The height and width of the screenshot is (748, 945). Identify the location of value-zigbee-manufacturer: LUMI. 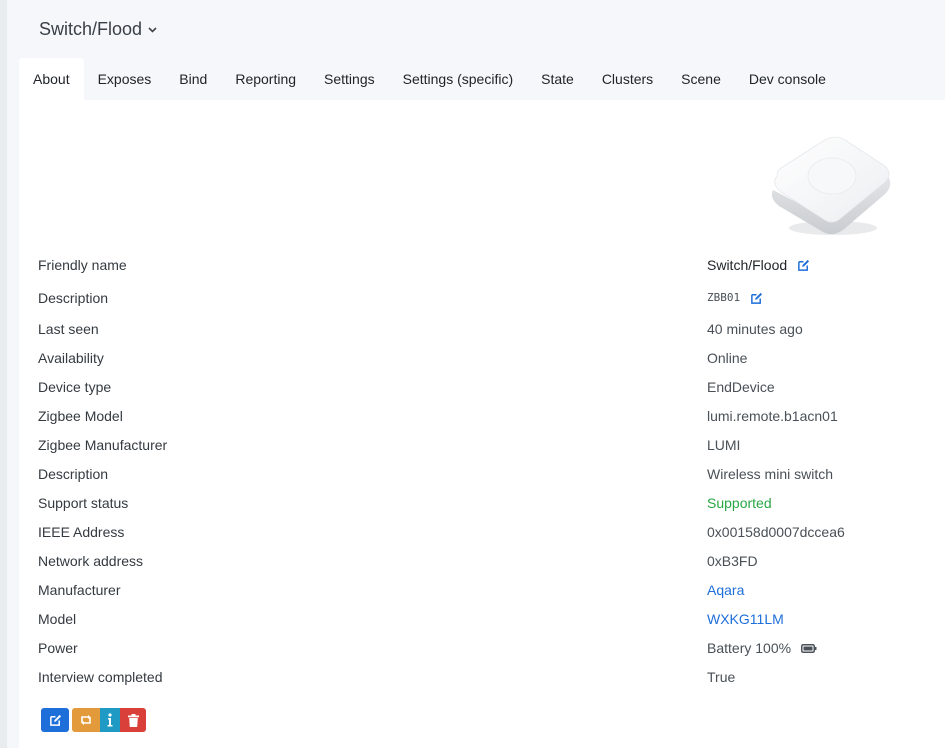
(724, 445).